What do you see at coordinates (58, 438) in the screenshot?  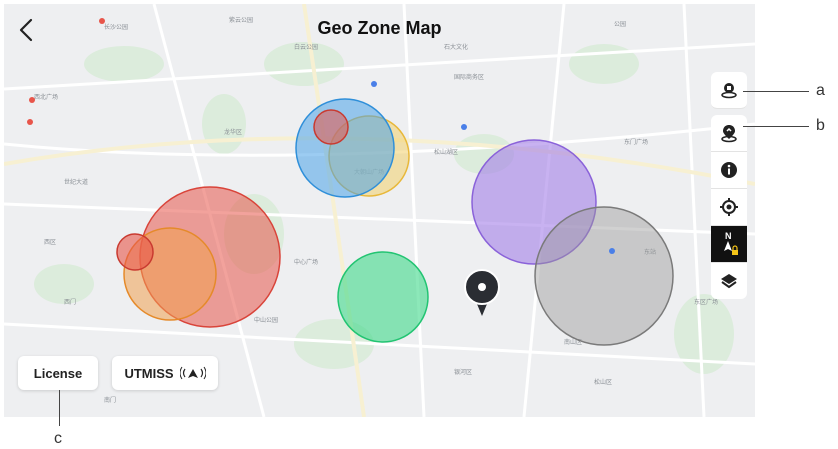 I see `callout-c: c` at bounding box center [58, 438].